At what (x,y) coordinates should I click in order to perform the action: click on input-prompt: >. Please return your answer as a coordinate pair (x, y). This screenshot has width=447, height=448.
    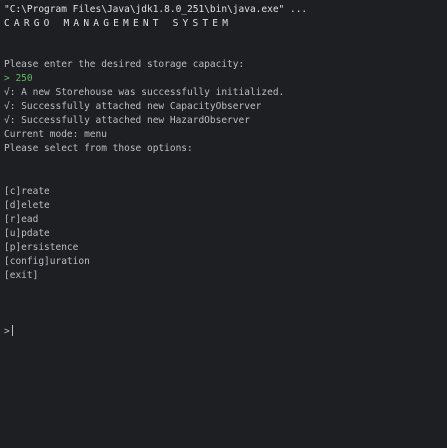
    Looking at the image, I should click on (7, 331).